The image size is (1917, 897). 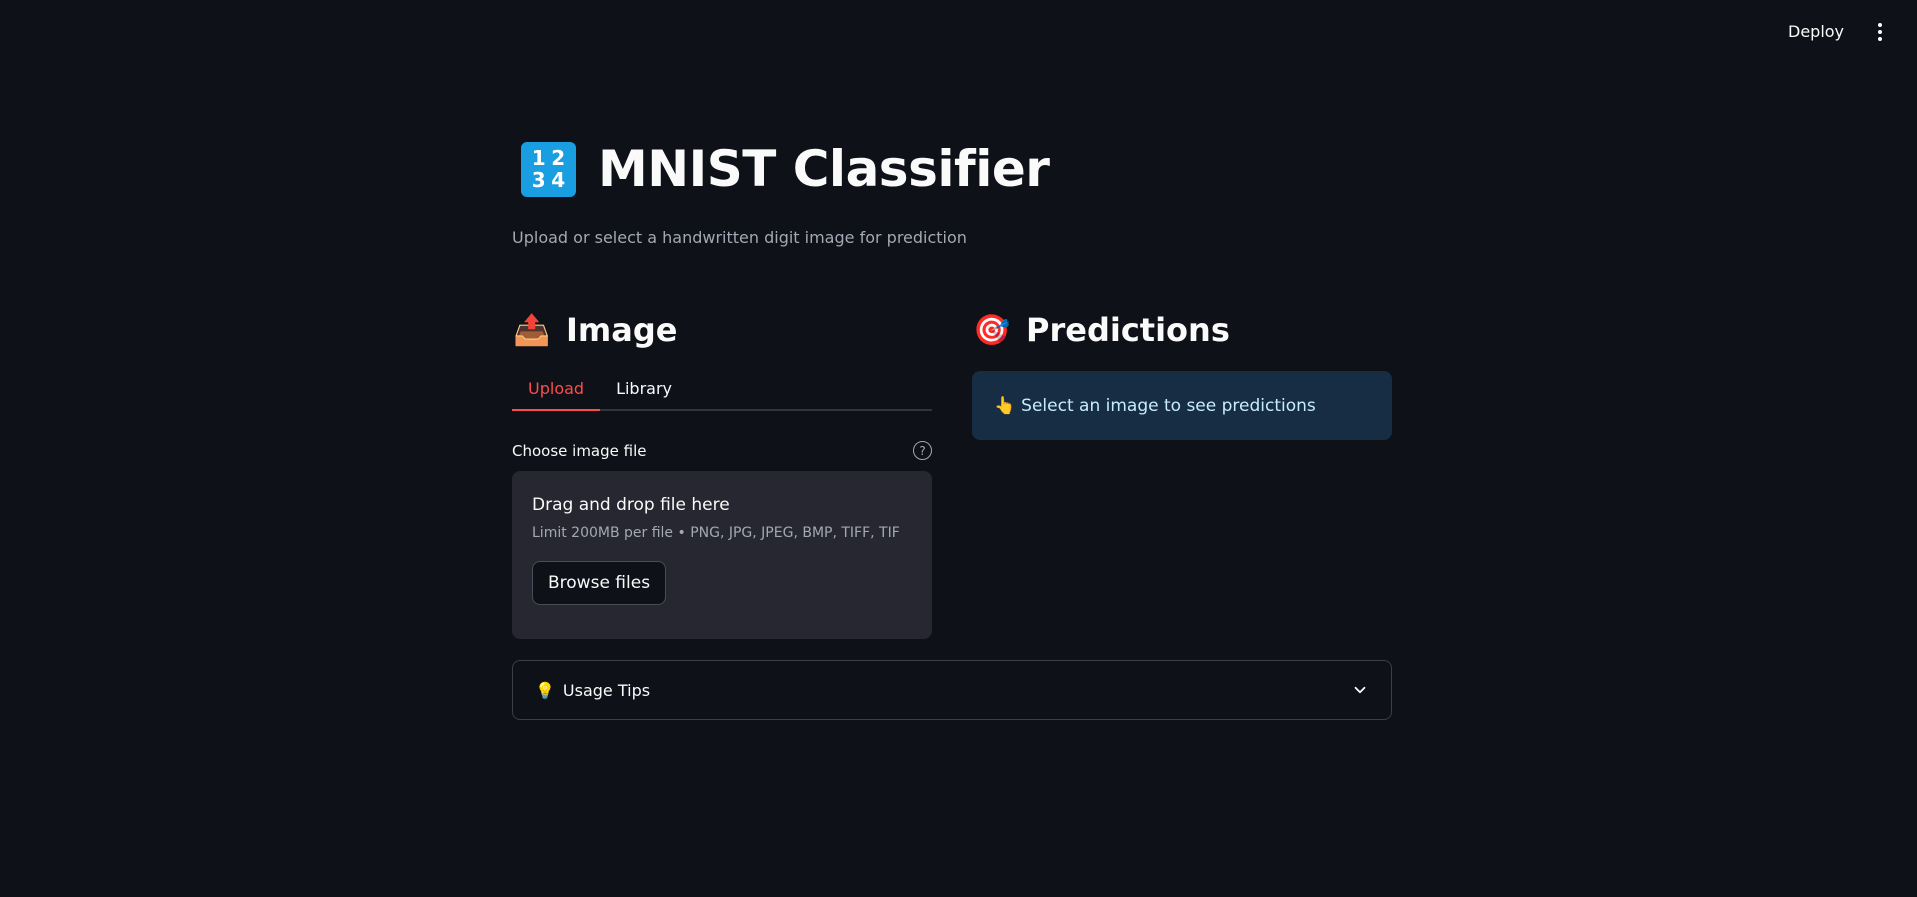 I want to click on top-header: Deploy, so click(x=958, y=32).